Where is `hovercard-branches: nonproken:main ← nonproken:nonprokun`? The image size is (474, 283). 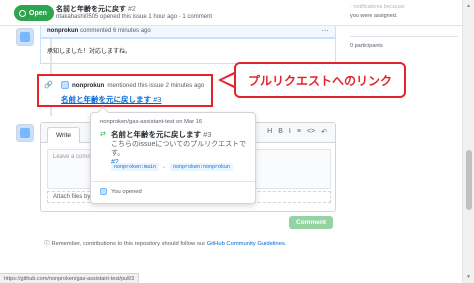 hovercard-branches: nonproken:main ← nonproken:nonprokun is located at coordinates (172, 167).